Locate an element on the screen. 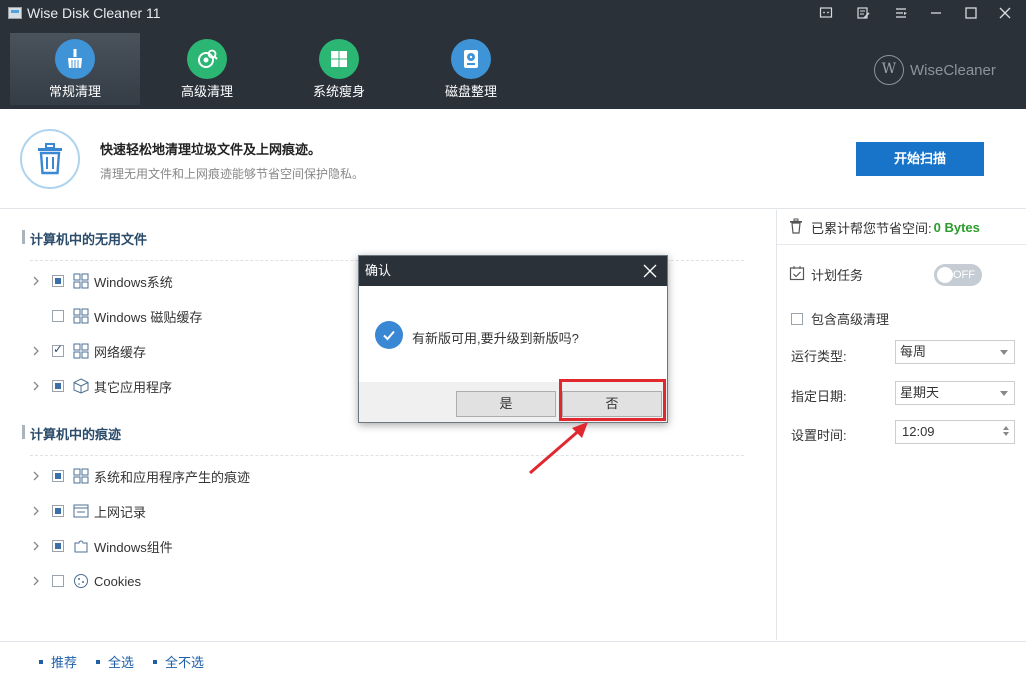 The width and height of the screenshot is (1026, 679). list-item: 其它应用程序 is located at coordinates (102, 386).